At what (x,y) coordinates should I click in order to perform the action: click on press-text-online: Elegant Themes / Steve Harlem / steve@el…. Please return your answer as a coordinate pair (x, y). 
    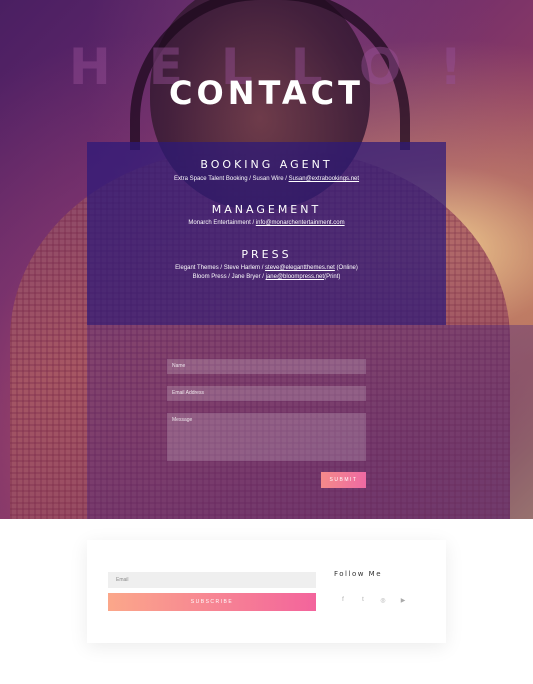
    Looking at the image, I should click on (266, 268).